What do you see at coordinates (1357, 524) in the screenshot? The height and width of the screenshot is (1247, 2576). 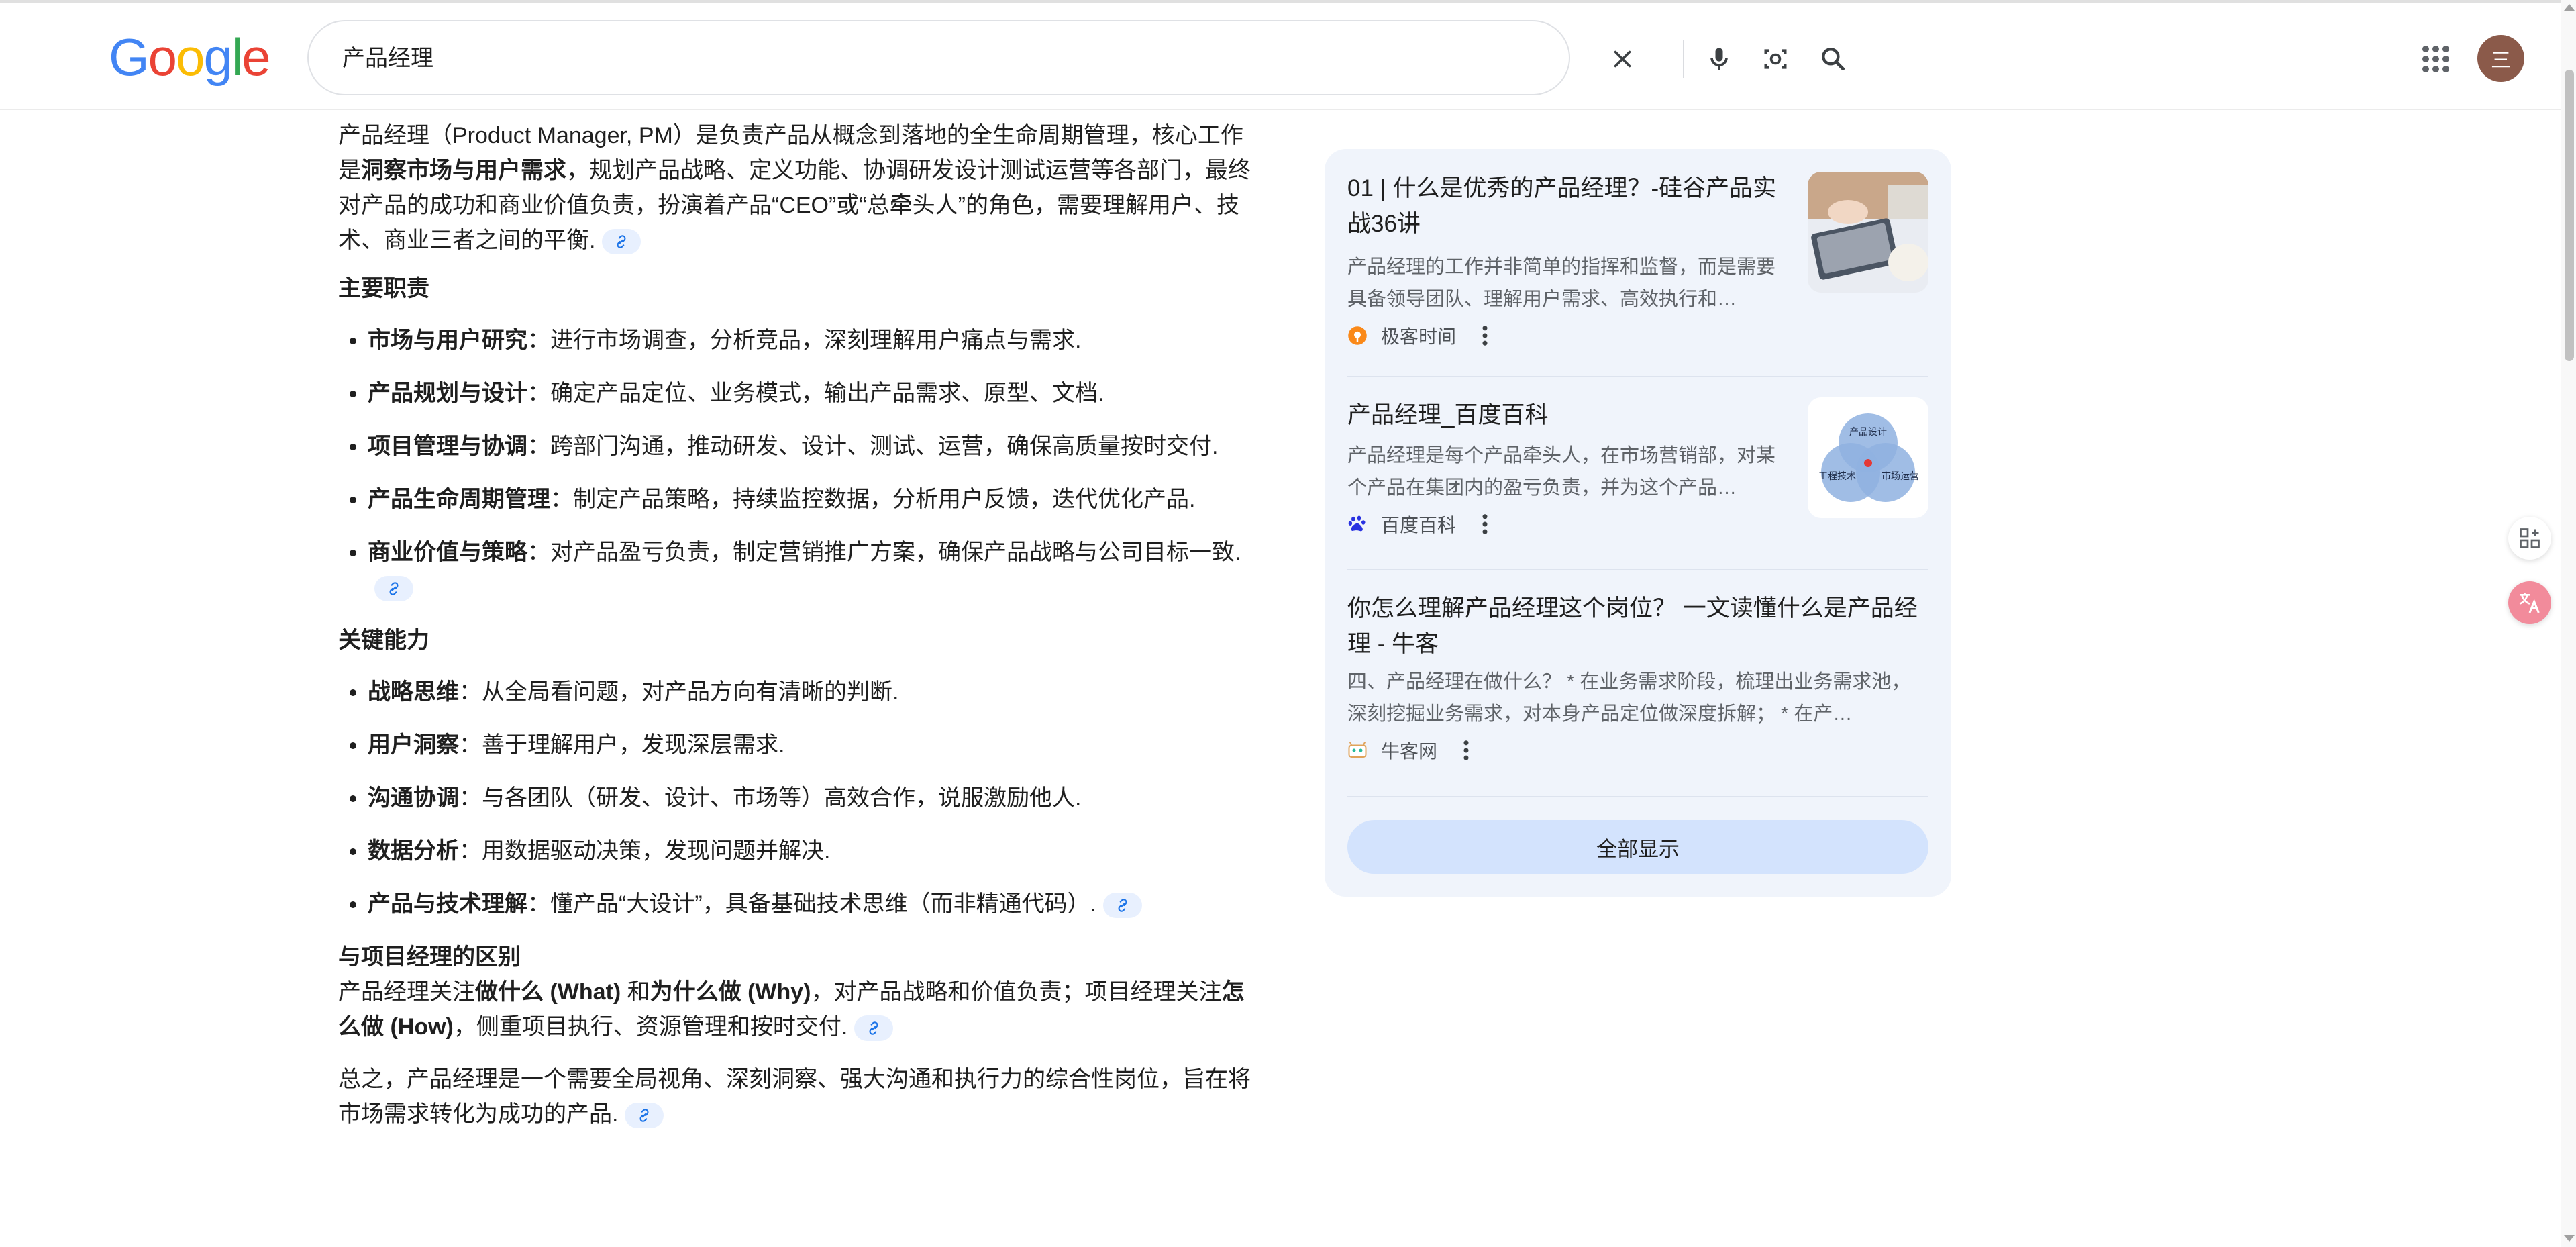 I see `baidu-paw-favicon-icon` at bounding box center [1357, 524].